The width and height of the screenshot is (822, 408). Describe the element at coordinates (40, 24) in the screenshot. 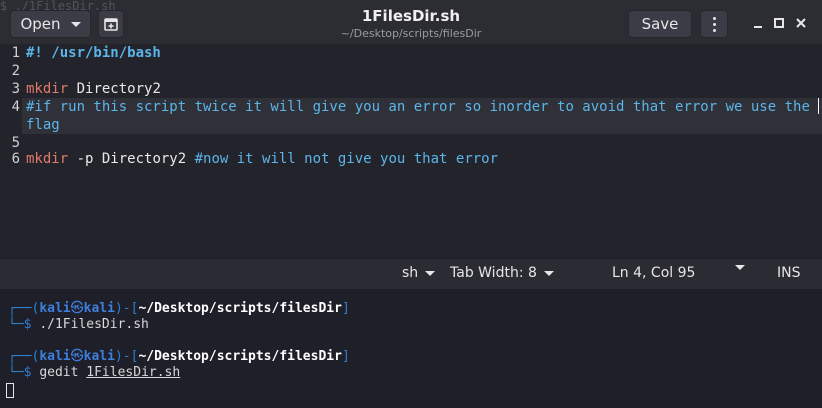

I see `open-label: Open` at that location.